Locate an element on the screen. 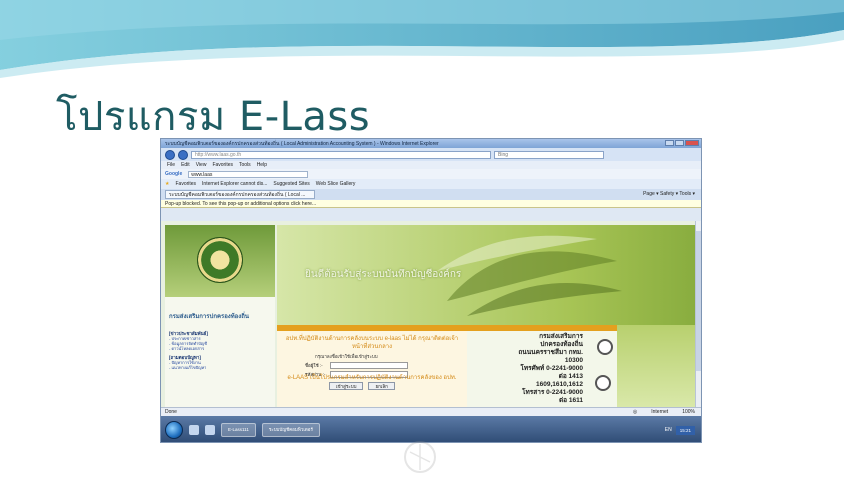  favorites-button: Favorites is located at coordinates (185, 184).